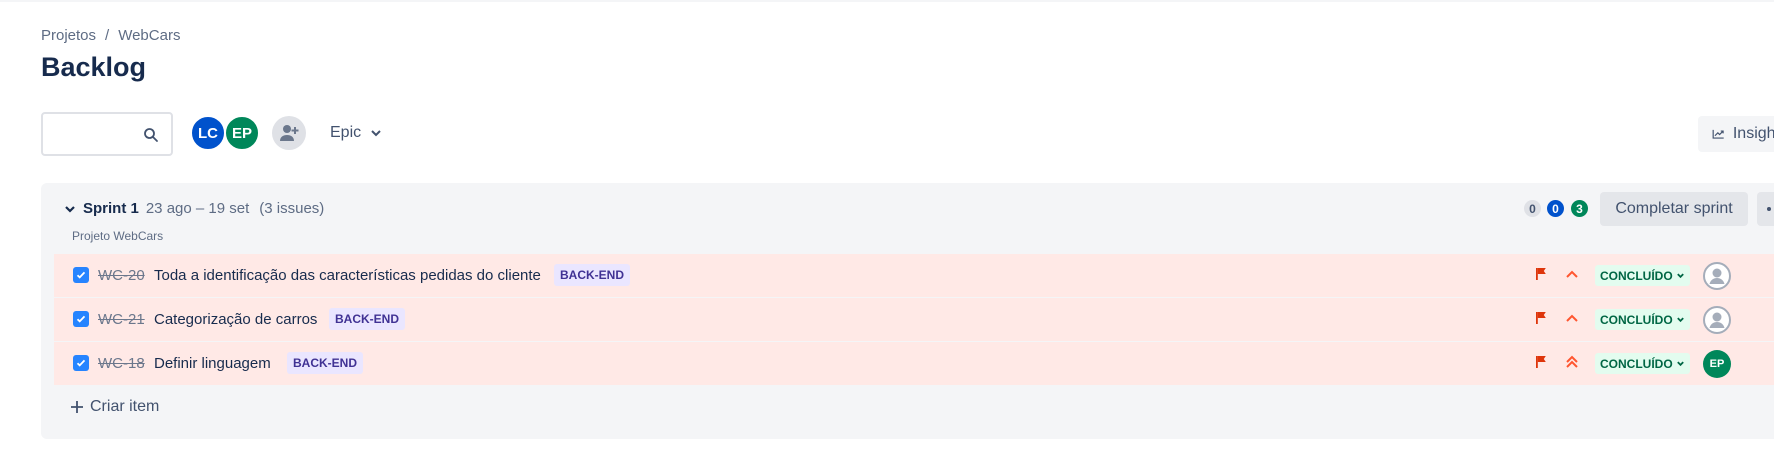  What do you see at coordinates (292, 208) in the screenshot?
I see `sprint-issue-count: (3 issues)` at bounding box center [292, 208].